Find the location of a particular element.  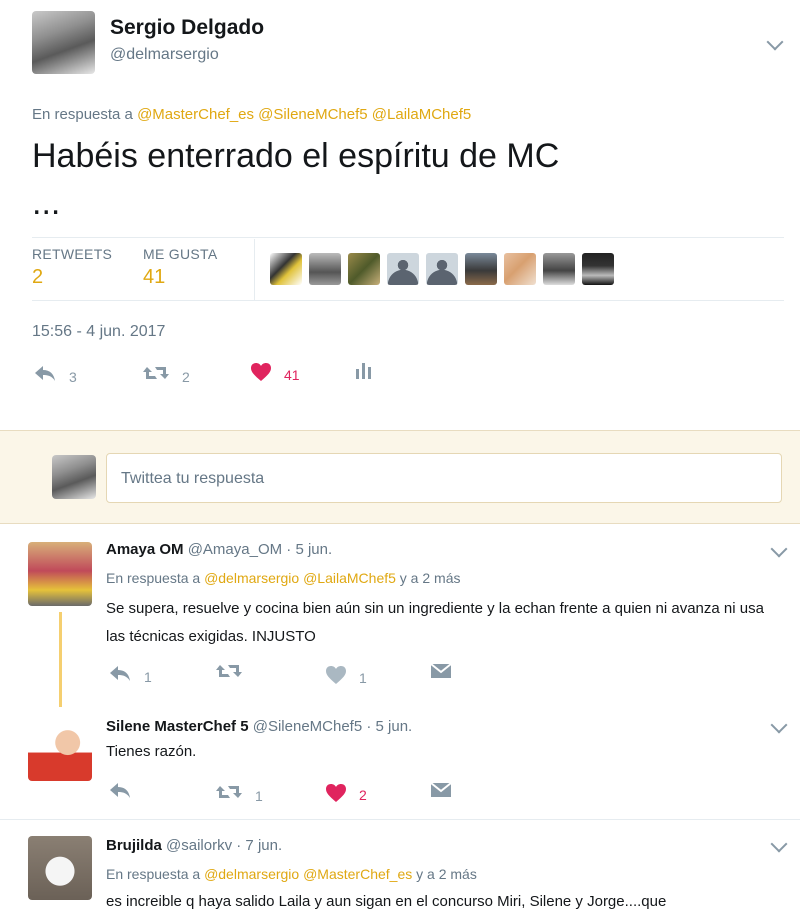

reply-header: Amaya OM @Amaya_OM · 5 jun. is located at coordinates (219, 549).